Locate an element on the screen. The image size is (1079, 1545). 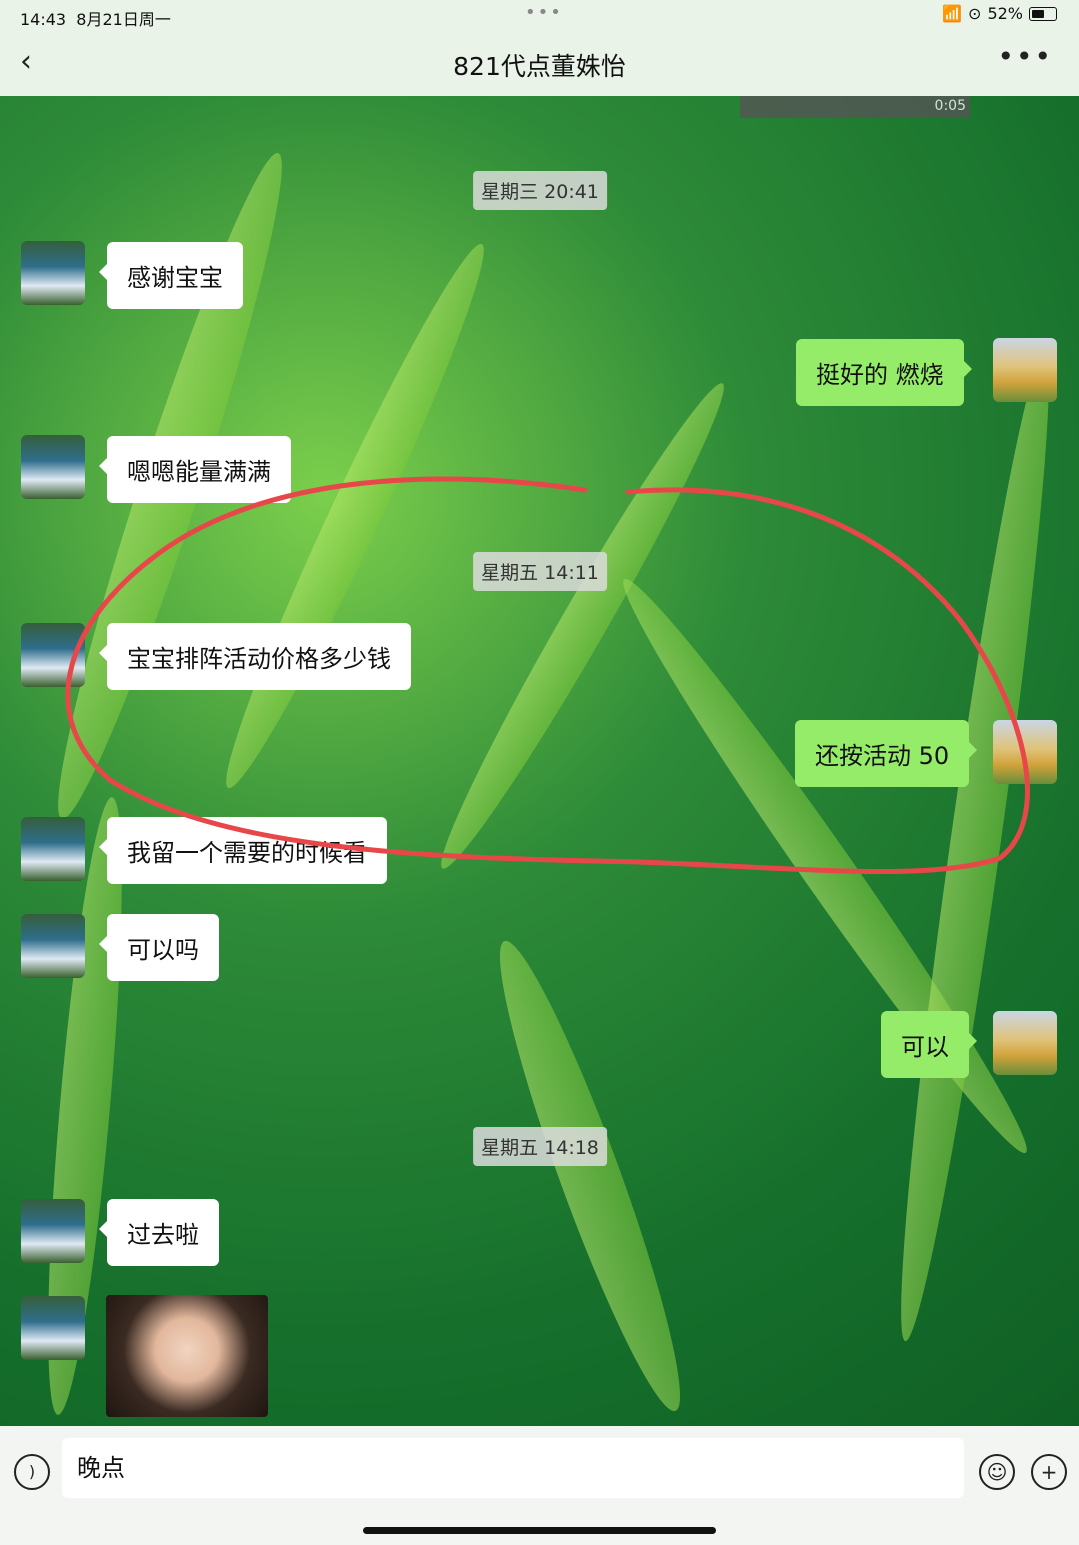
voice-button: ) is located at coordinates (32, 1472).